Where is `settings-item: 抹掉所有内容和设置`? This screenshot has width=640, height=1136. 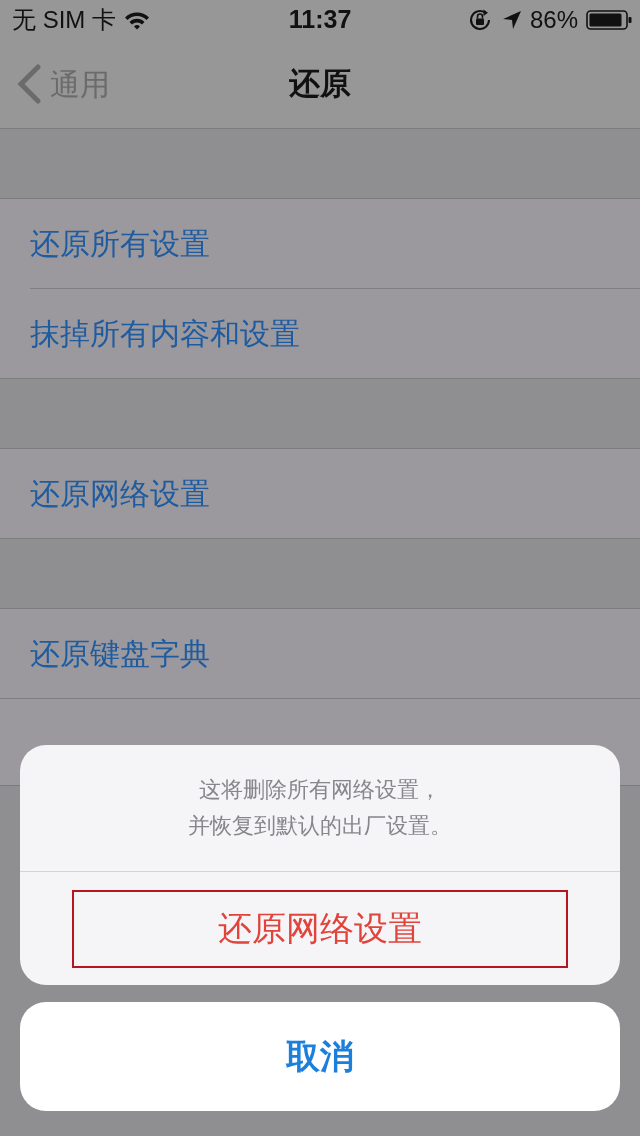 settings-item: 抹掉所有内容和设置 is located at coordinates (165, 333).